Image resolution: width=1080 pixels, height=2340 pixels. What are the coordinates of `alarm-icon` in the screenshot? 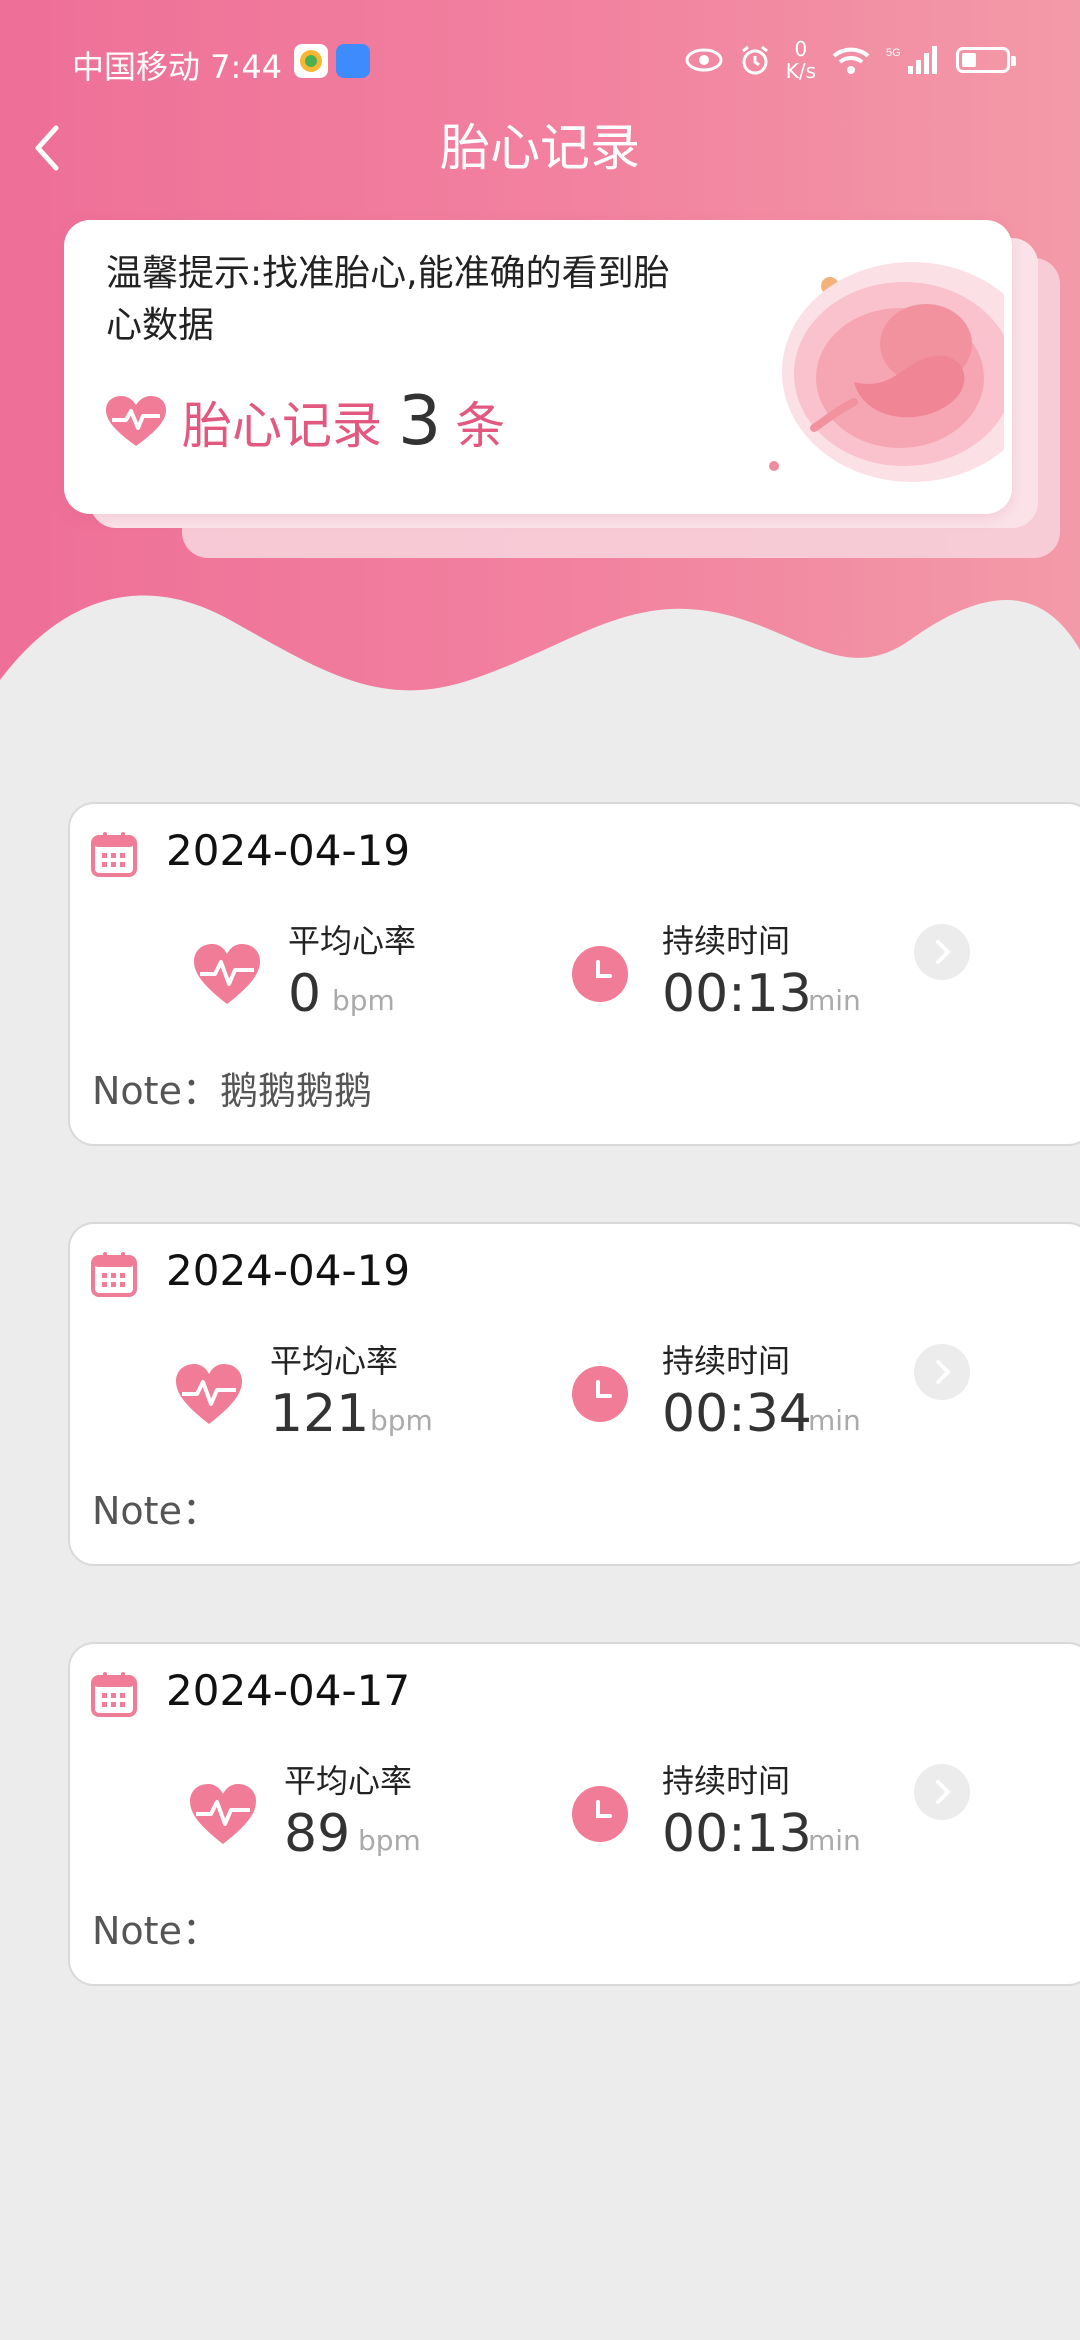 It's located at (754, 60).